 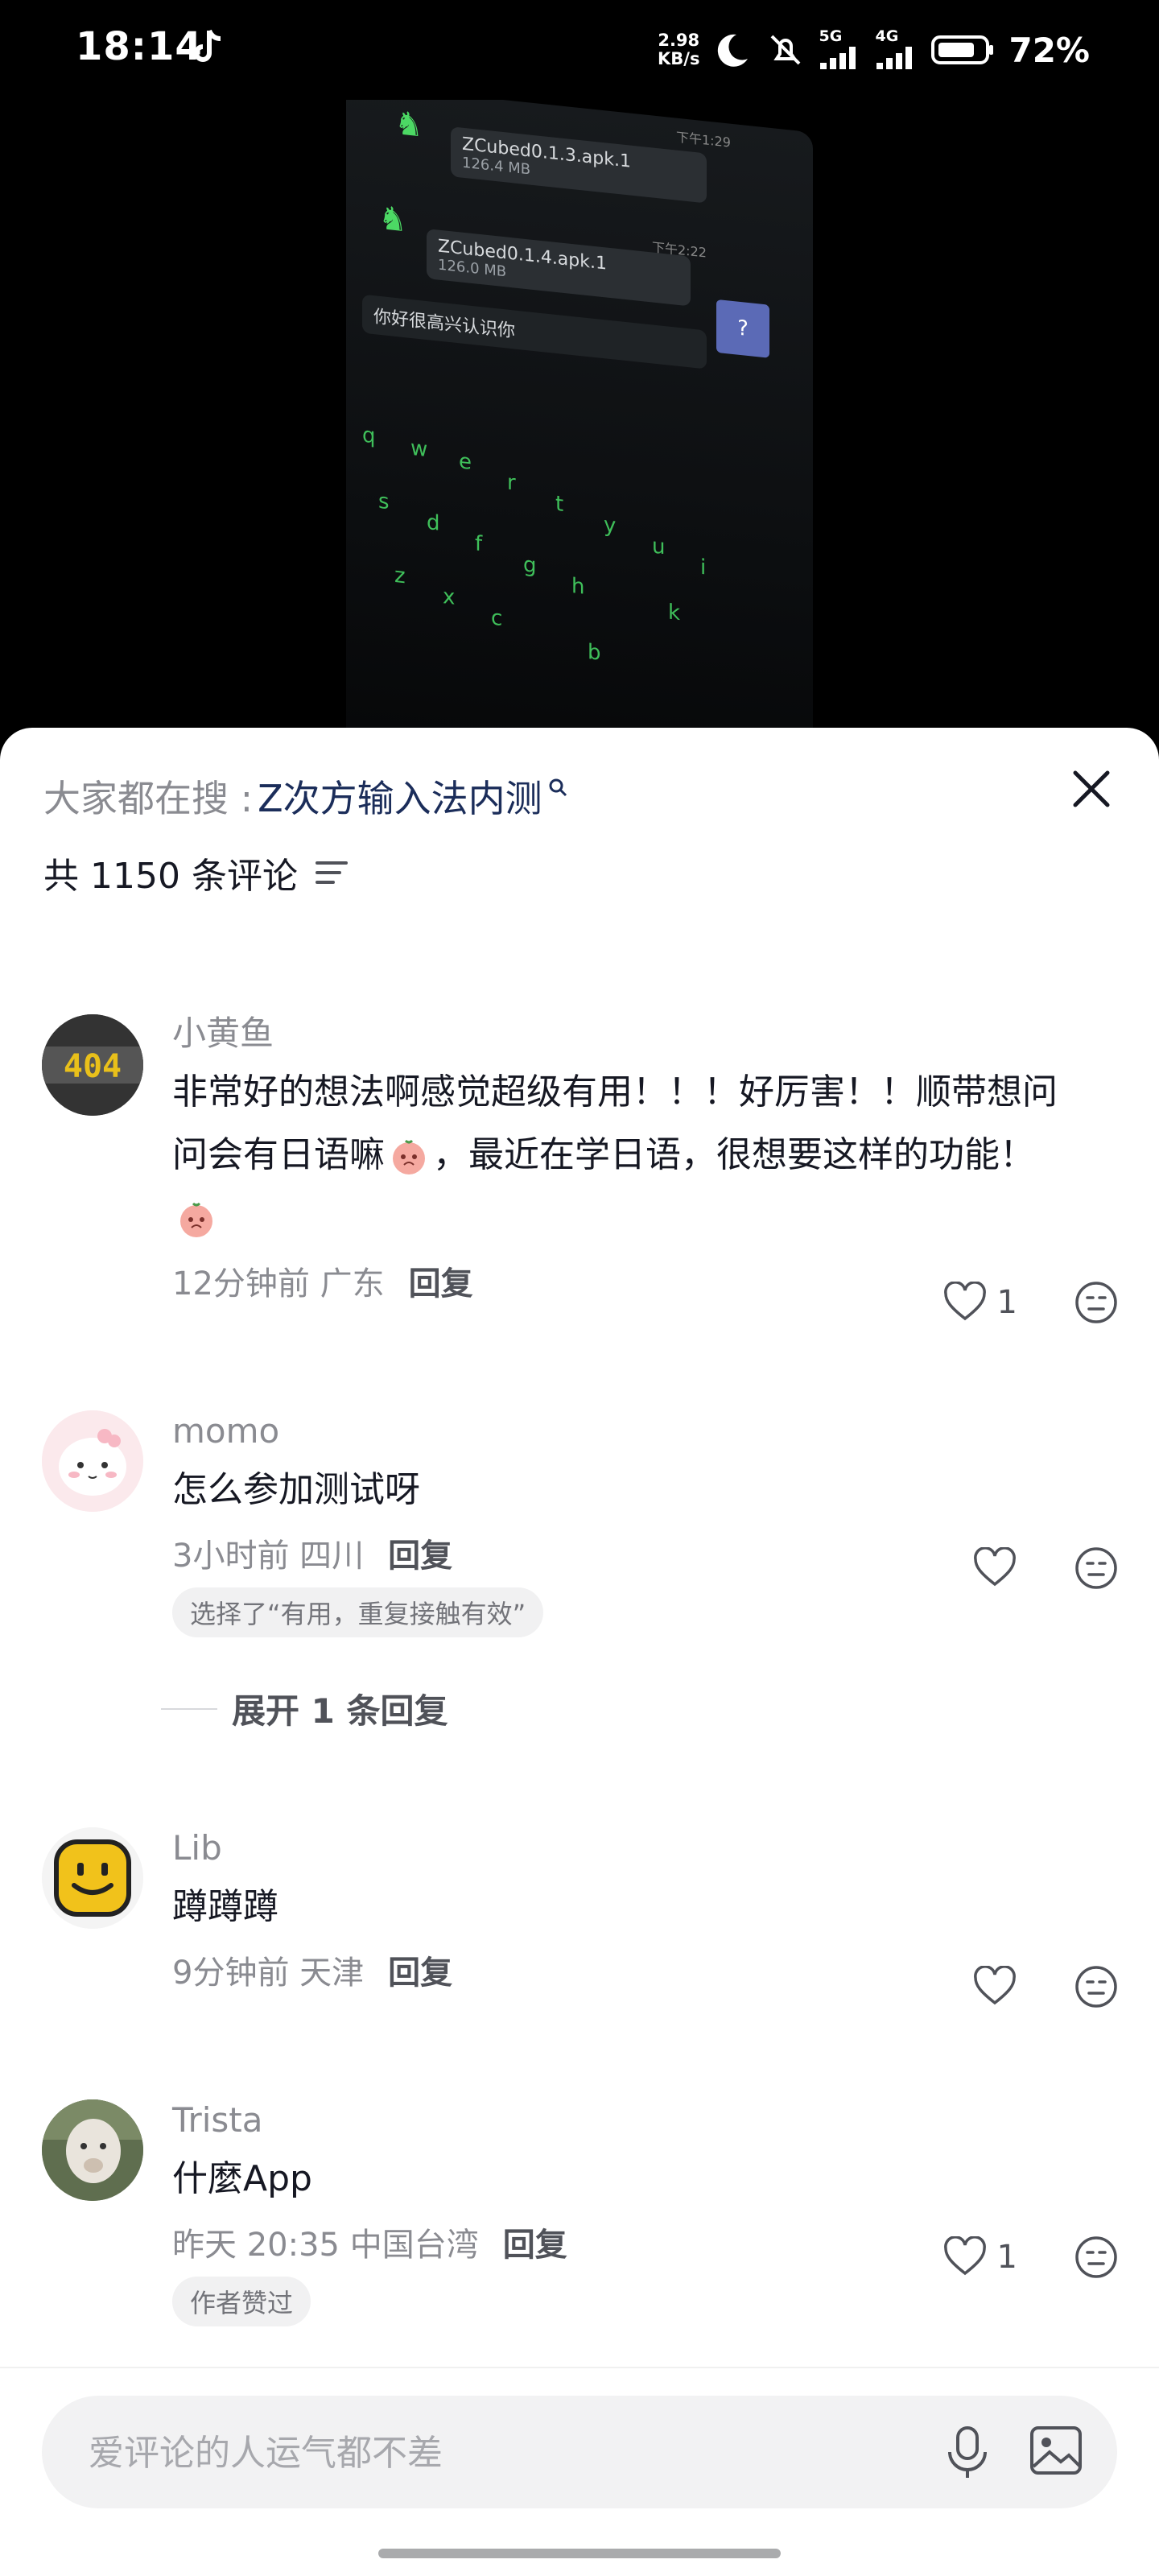 What do you see at coordinates (433, 523) in the screenshot?
I see `keyboard-key: d` at bounding box center [433, 523].